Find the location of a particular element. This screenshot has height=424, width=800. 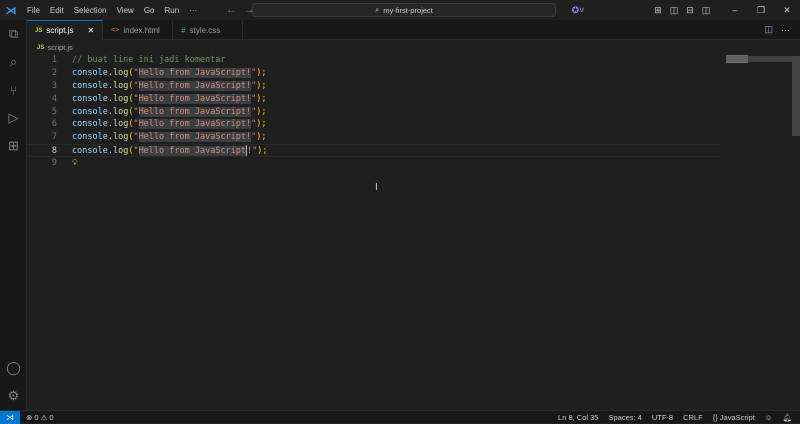

activity-bar: ⧉ ⌕ ⑂ ▷ ⊞ ◯ ⚙ is located at coordinates (13, 215).